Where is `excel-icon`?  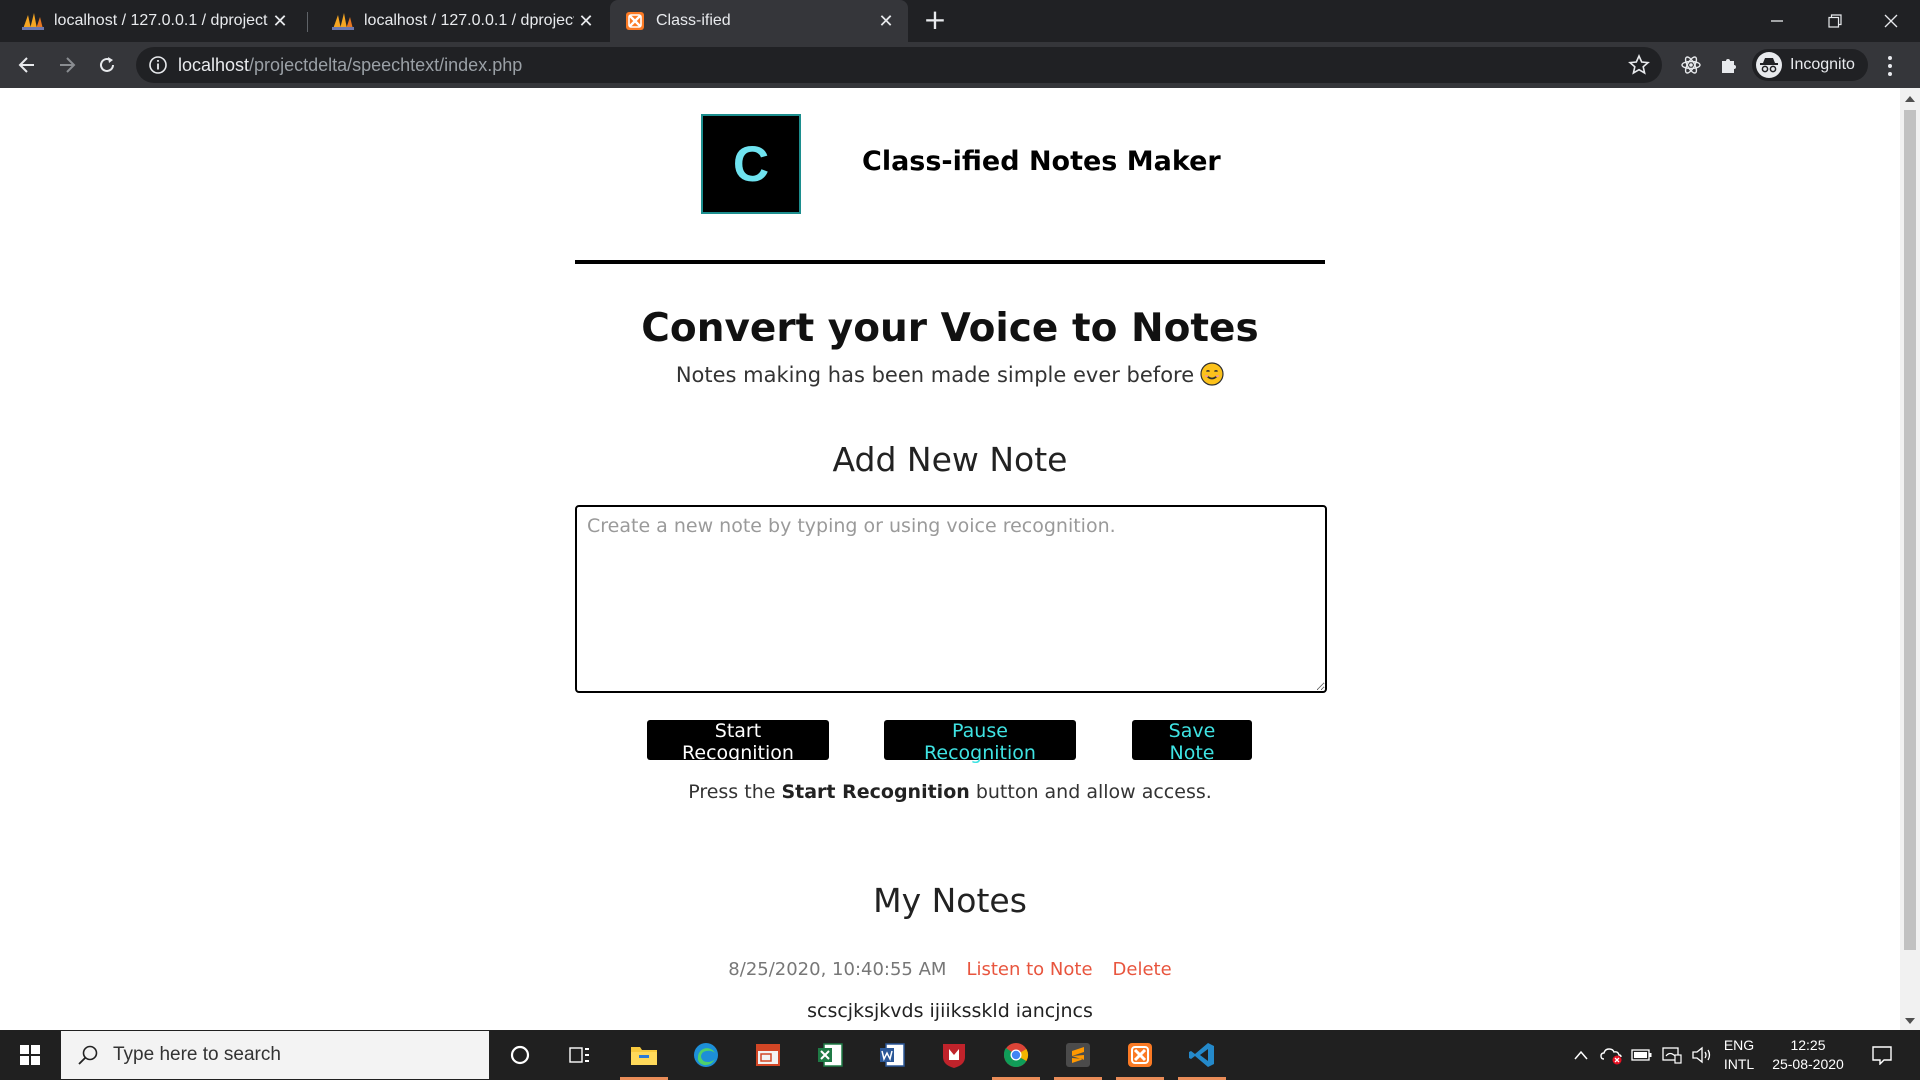
excel-icon is located at coordinates (830, 1055).